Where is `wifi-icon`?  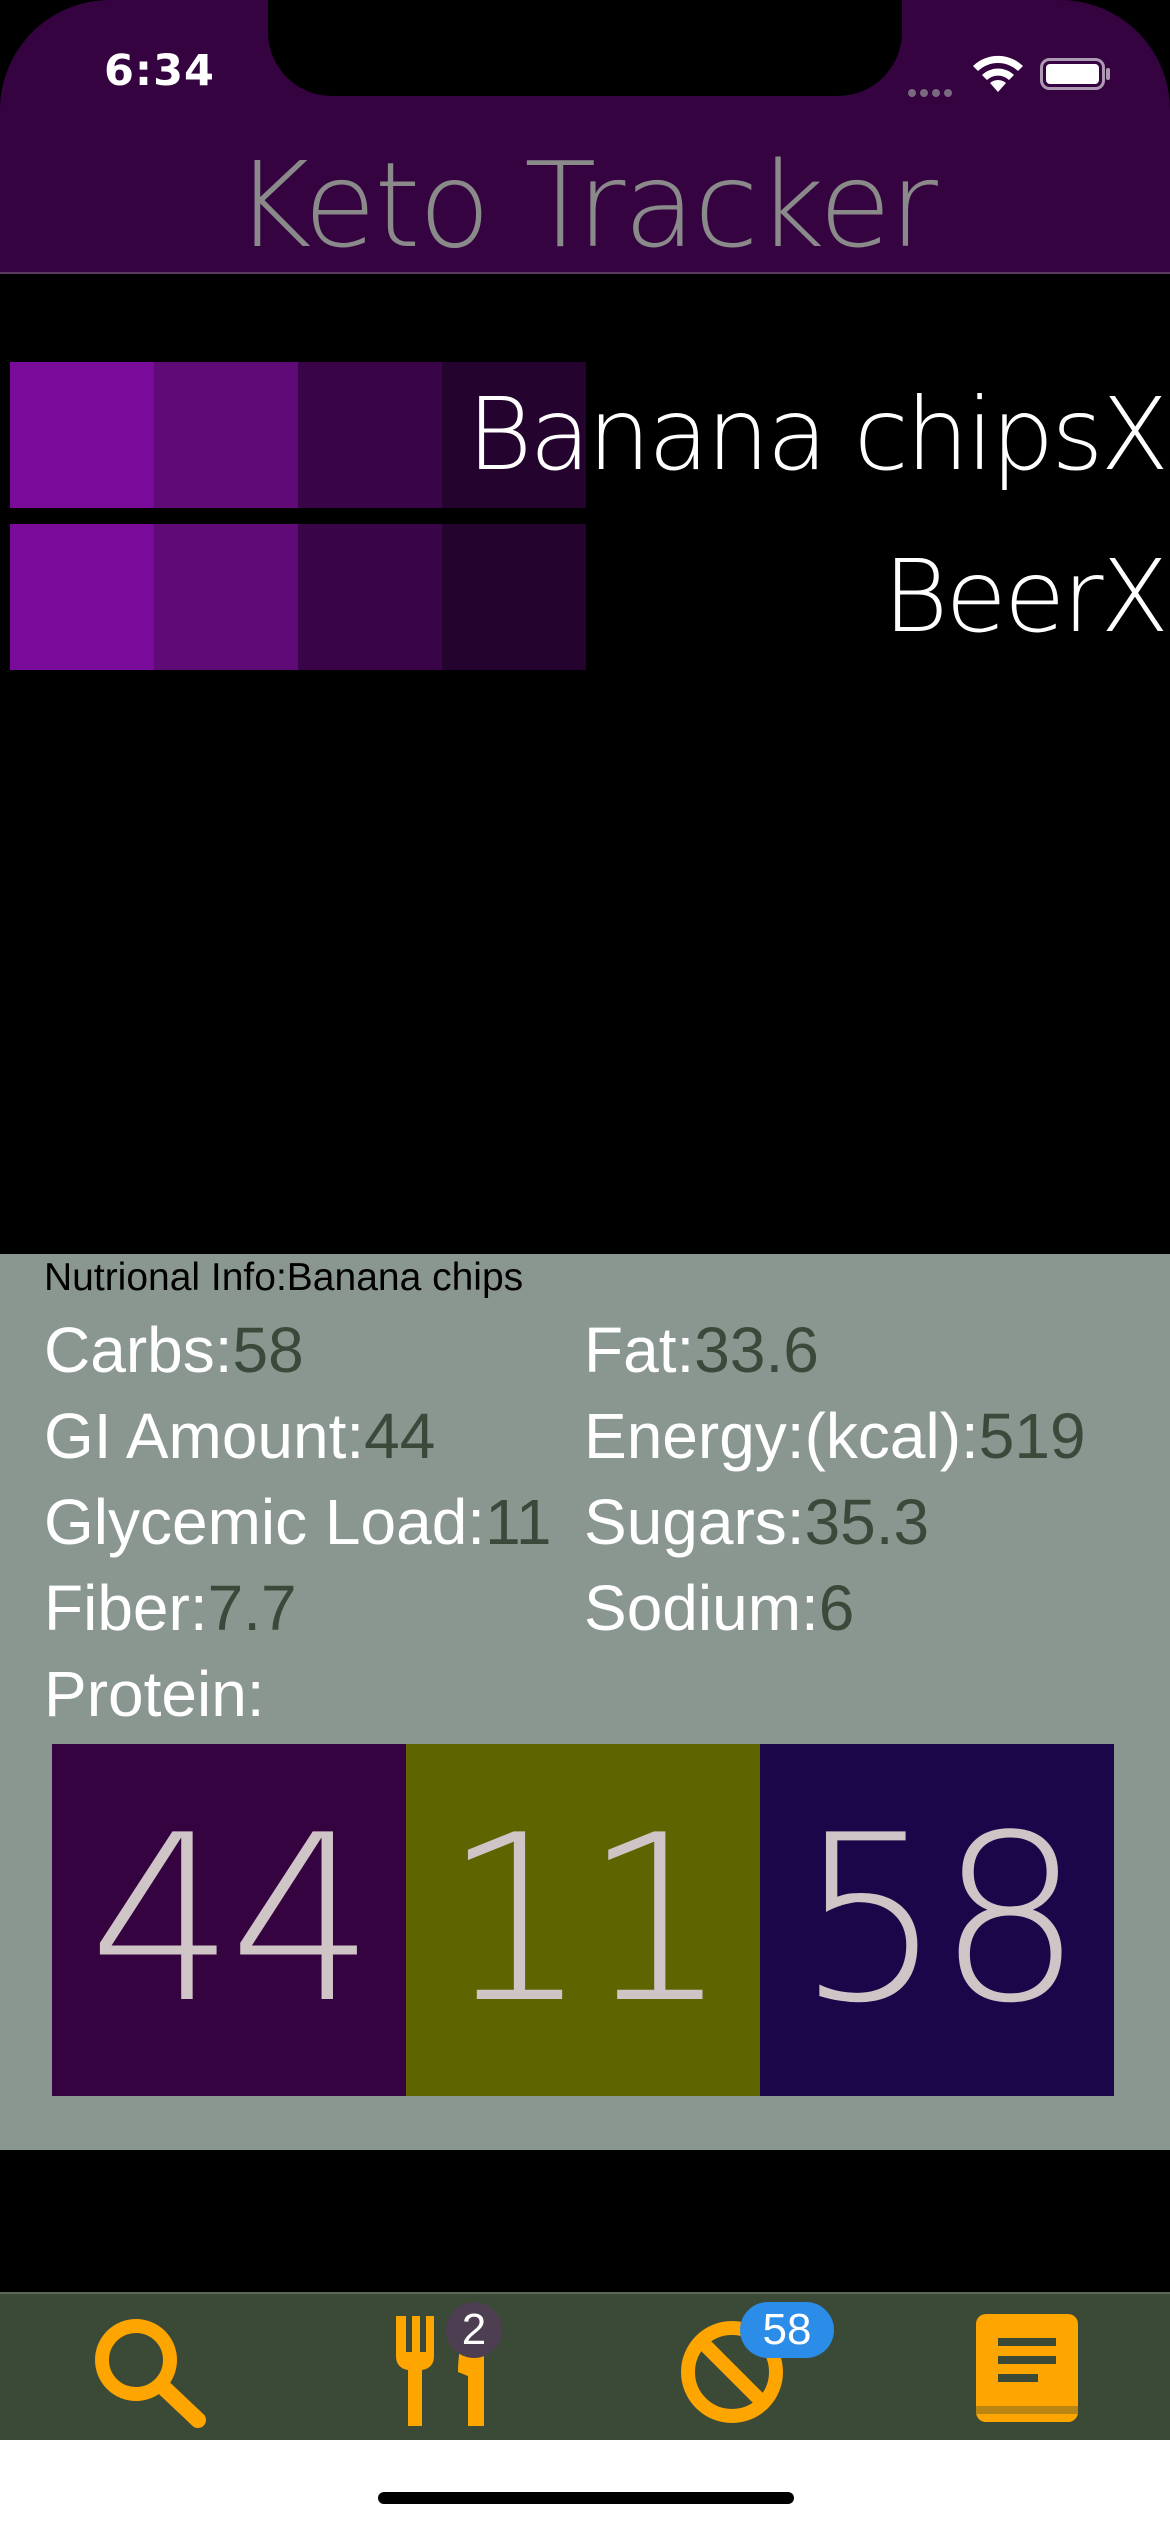
wifi-icon is located at coordinates (998, 73).